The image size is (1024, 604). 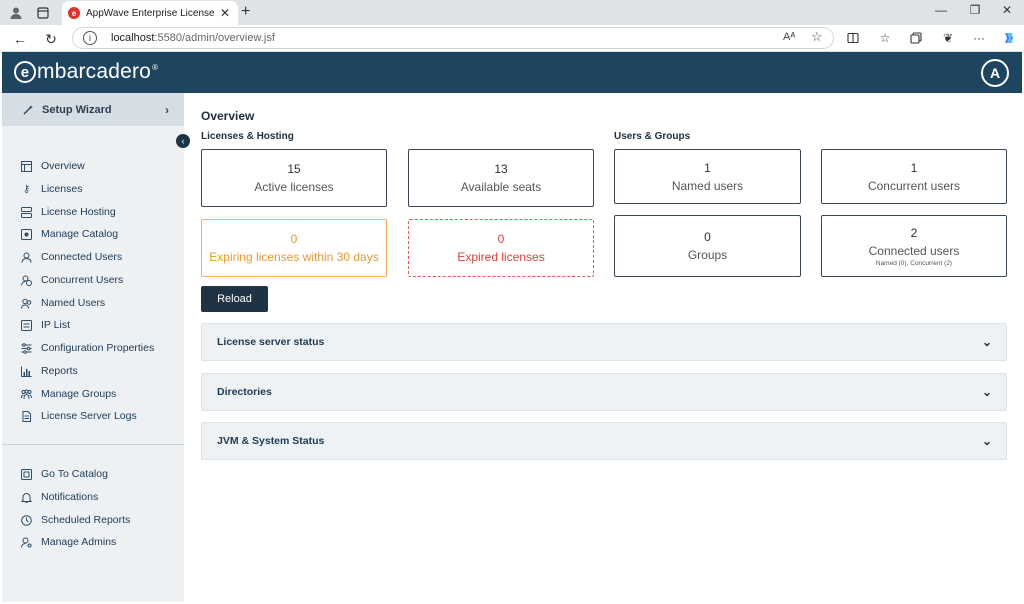 What do you see at coordinates (453, 38) in the screenshot?
I see `url-field: i localhost:5580/admin/overview.jsf Aᴬ ☆` at bounding box center [453, 38].